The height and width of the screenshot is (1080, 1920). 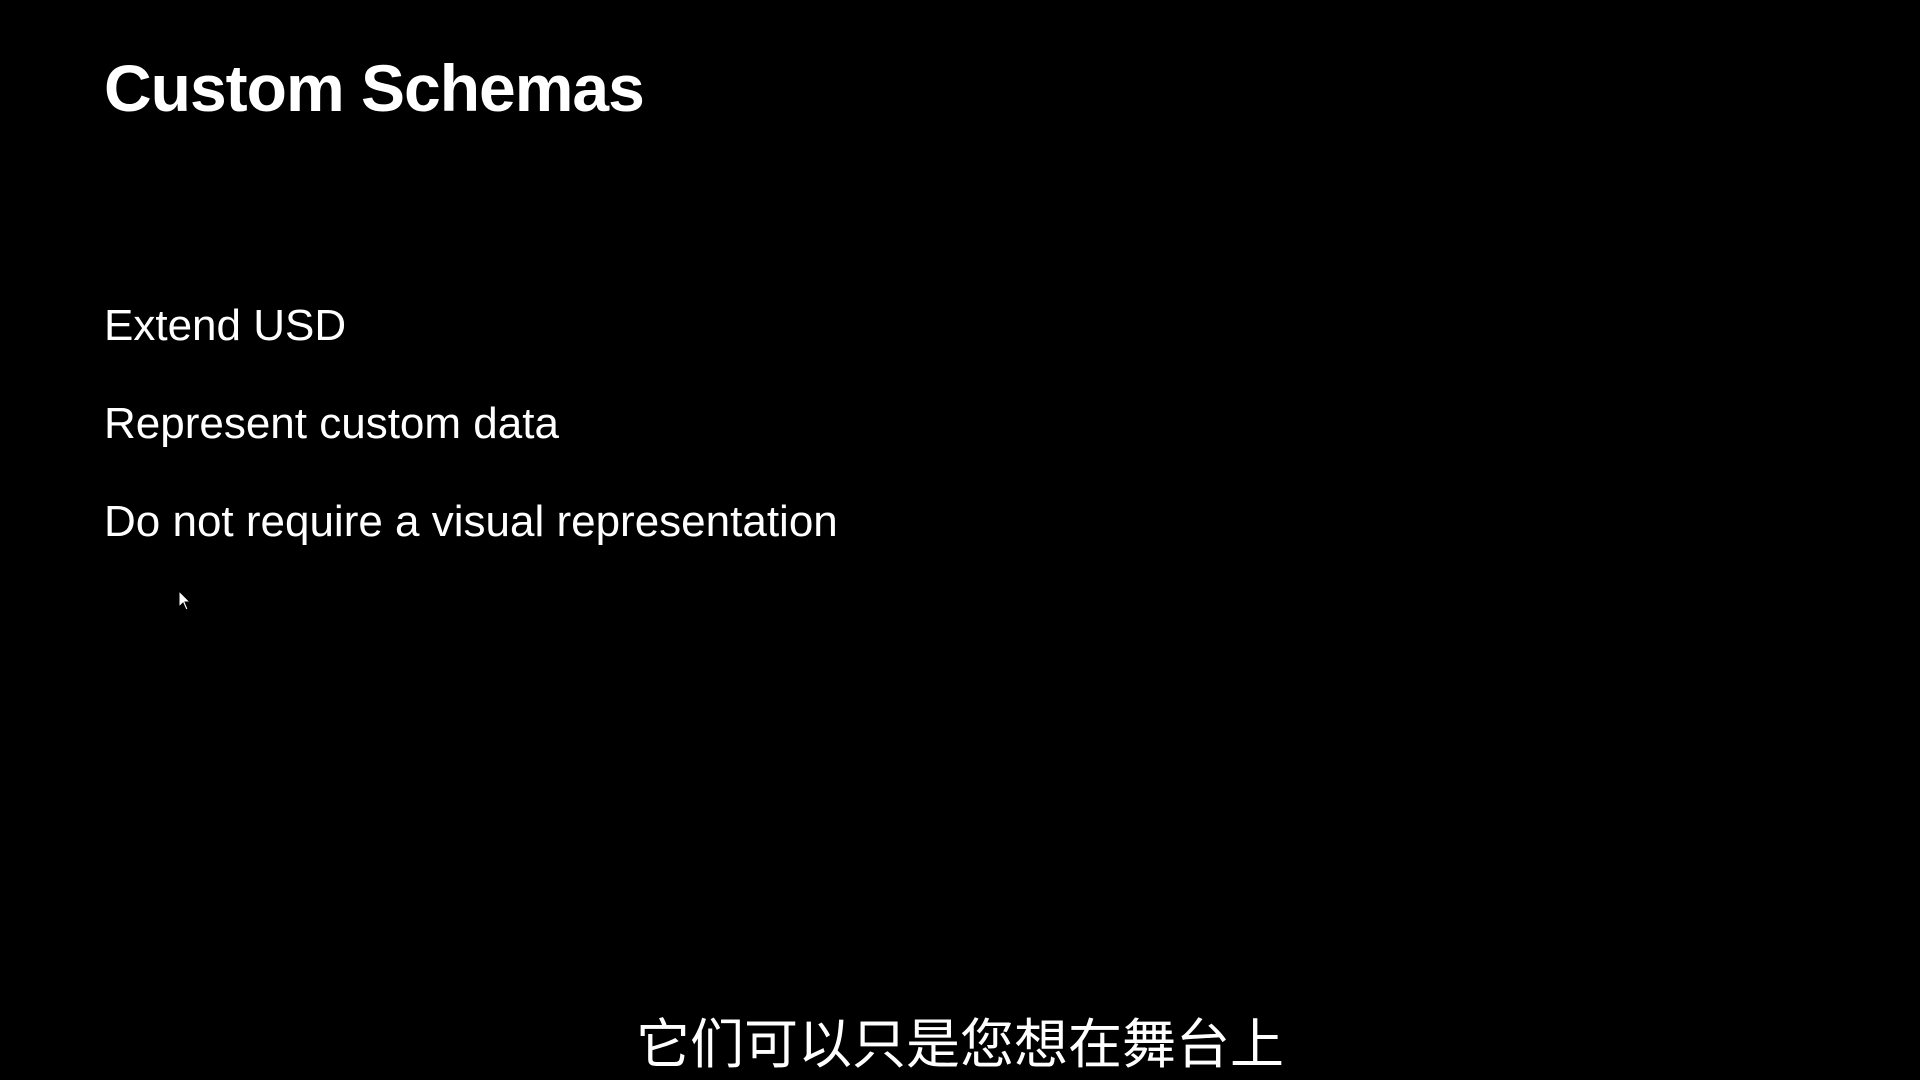 I want to click on bullet-item-represent-custom-data: Represent custom data, so click(x=331, y=423).